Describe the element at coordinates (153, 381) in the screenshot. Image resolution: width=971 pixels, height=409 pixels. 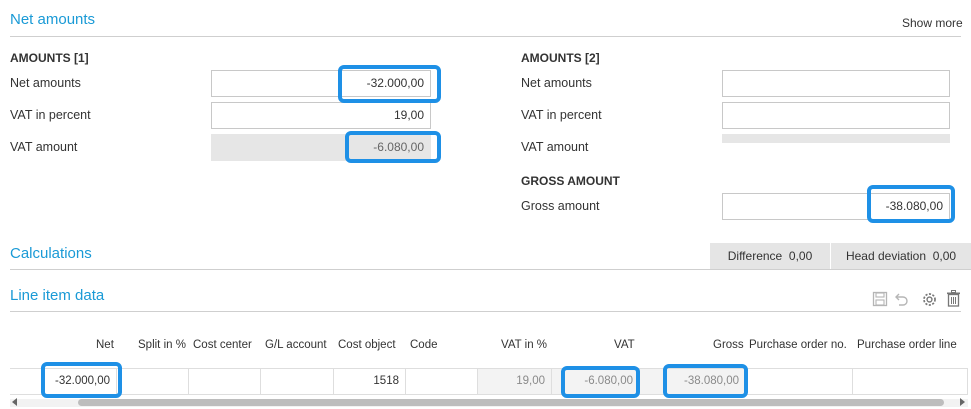
I see `cell-split` at that location.